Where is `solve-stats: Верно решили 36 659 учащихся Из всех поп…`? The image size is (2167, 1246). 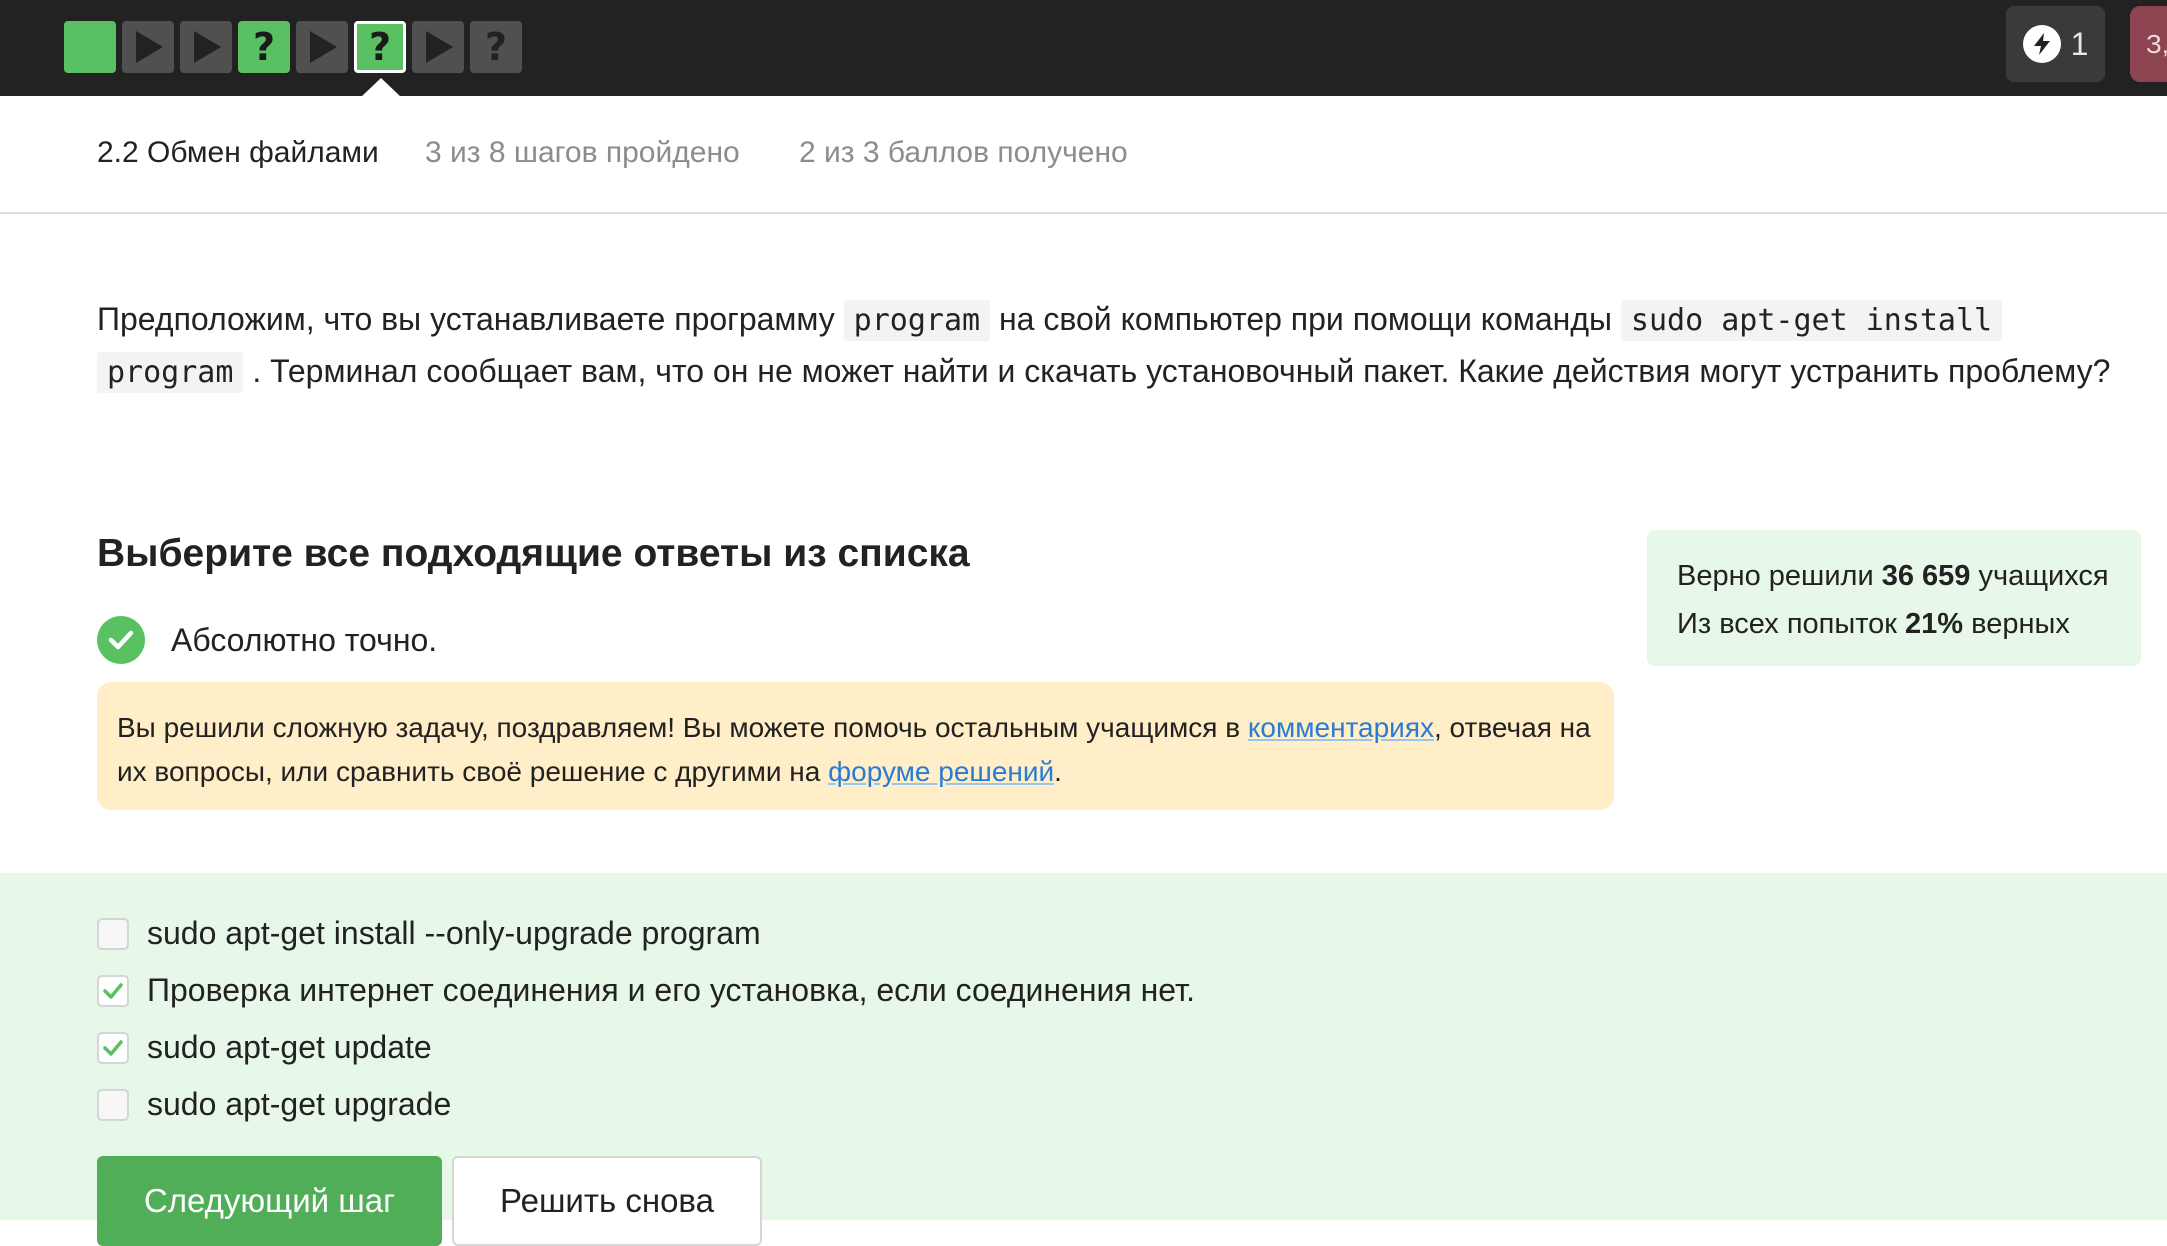
solve-stats: Верно решили 36 659 учащихся Из всех поп… is located at coordinates (1894, 598).